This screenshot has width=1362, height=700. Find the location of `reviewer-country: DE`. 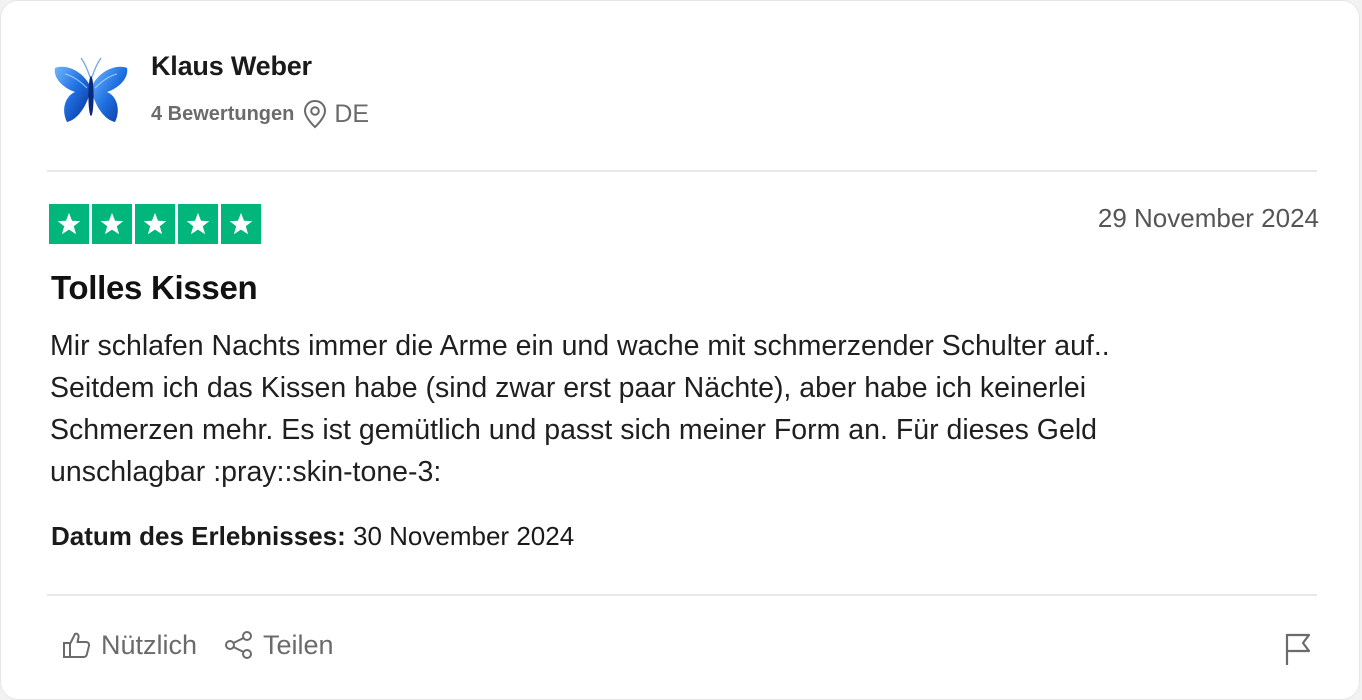

reviewer-country: DE is located at coordinates (352, 113).